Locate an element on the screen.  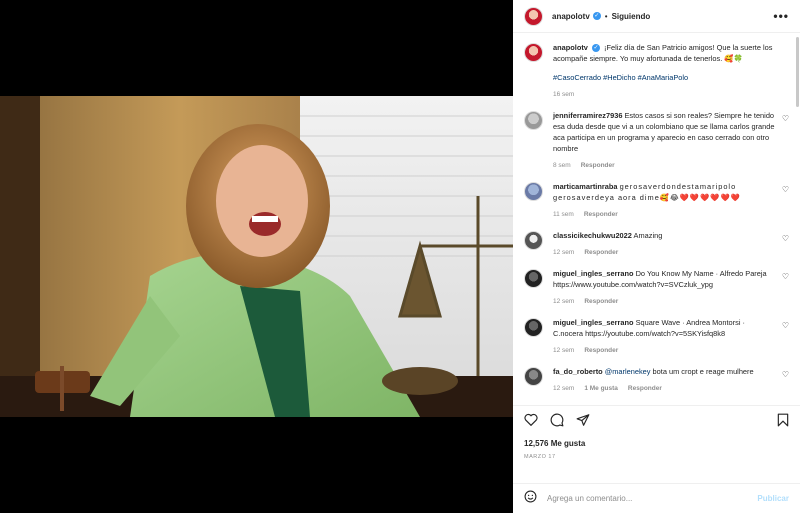
comment-like-count: 1 Me gusta is located at coordinates (601, 388).